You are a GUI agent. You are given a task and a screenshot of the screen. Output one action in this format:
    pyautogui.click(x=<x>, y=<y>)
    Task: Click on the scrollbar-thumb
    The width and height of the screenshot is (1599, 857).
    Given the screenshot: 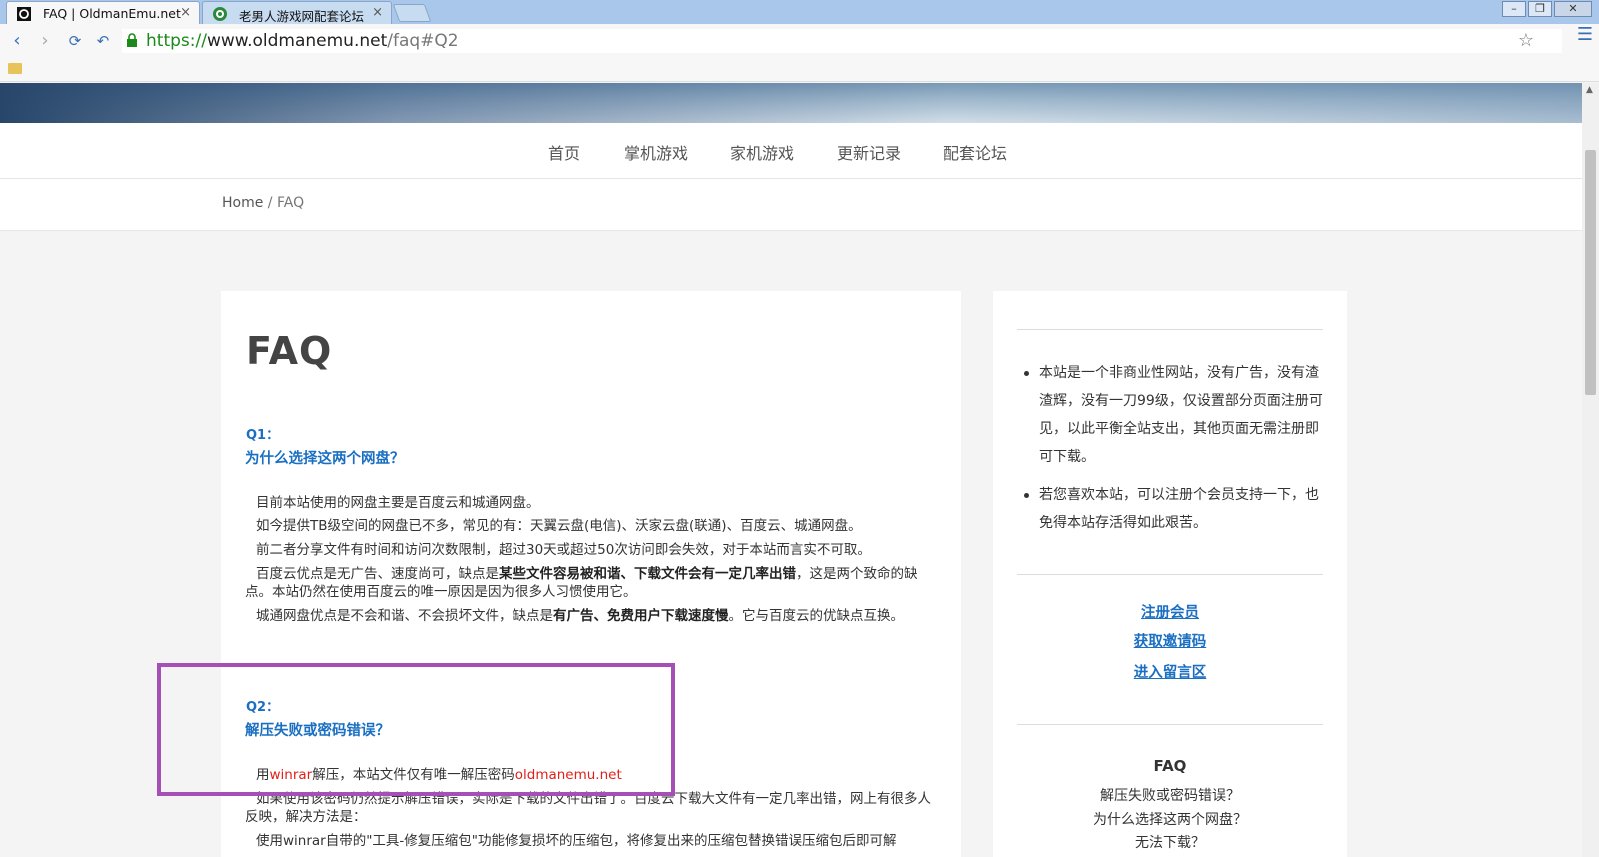 What is the action you would take?
    pyautogui.click(x=1590, y=272)
    